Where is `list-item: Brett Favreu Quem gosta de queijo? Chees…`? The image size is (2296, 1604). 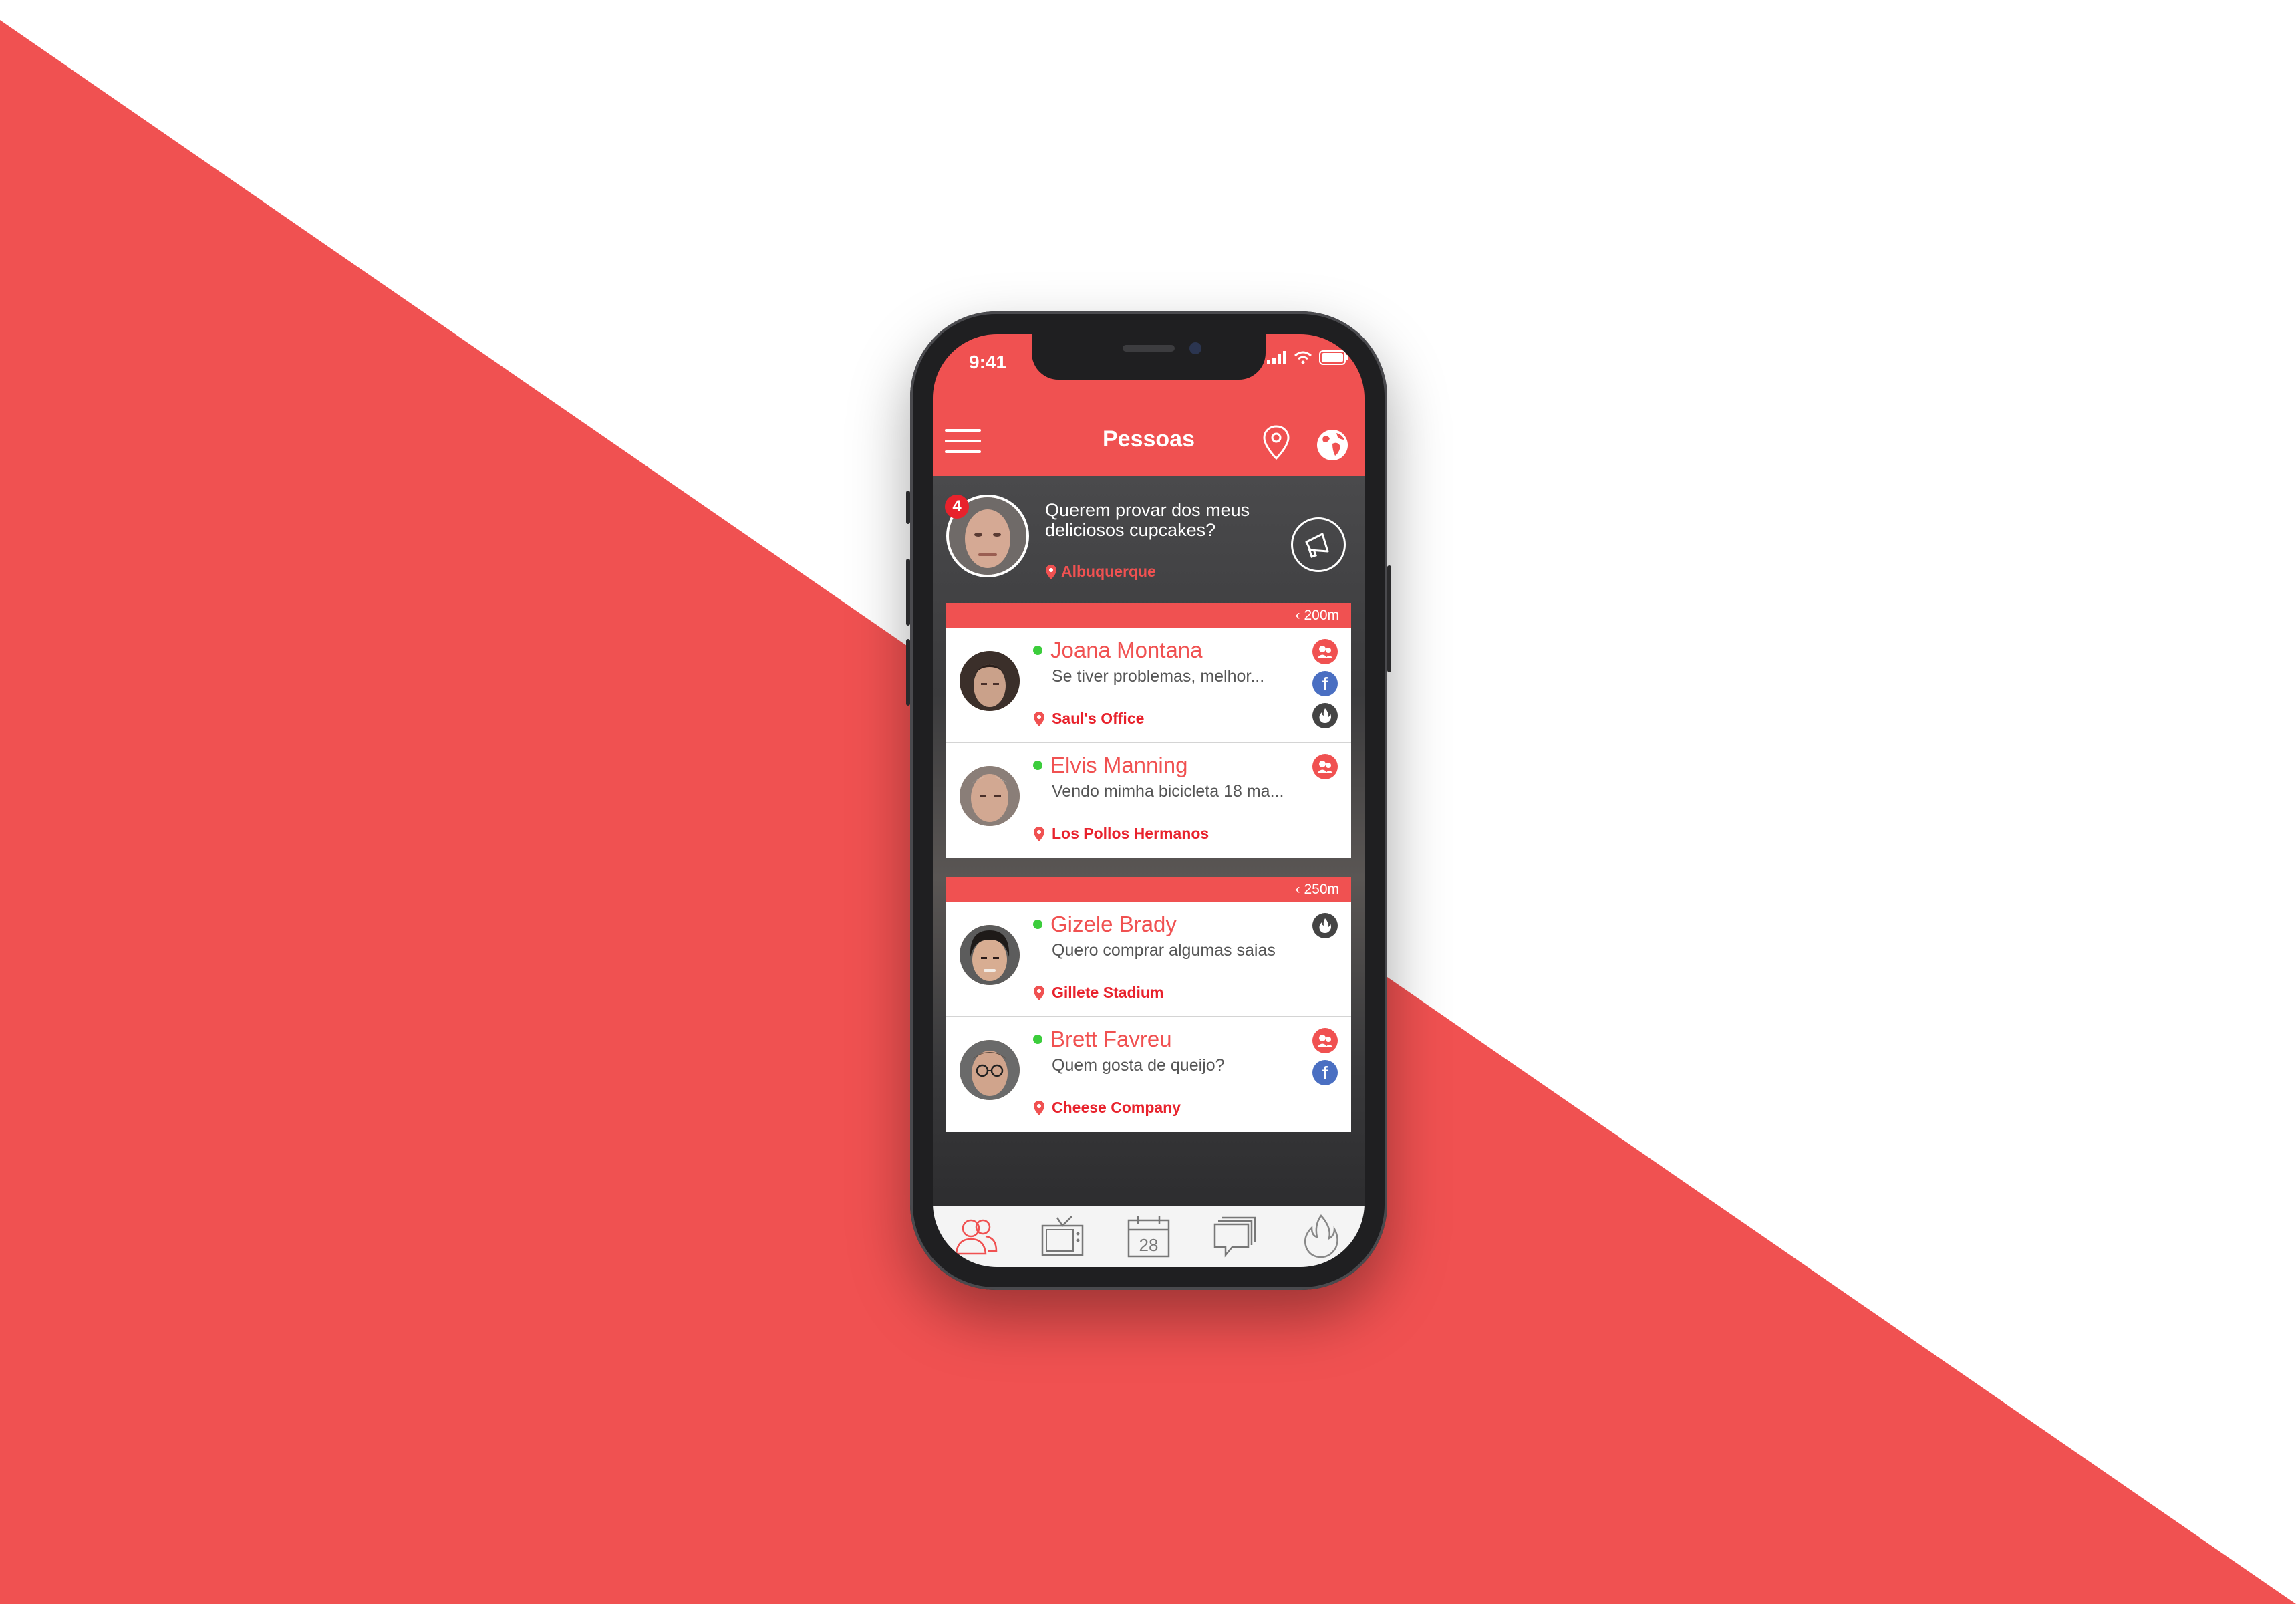 list-item: Brett Favreu Quem gosta de queijo? Chees… is located at coordinates (1148, 1074).